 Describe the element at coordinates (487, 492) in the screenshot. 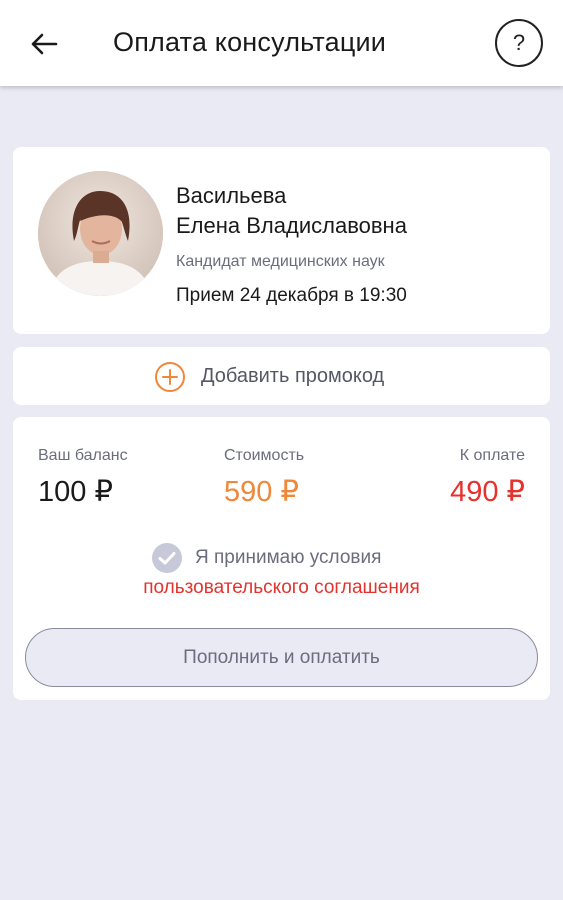

I see `to-pay-value: 490 ₽` at that location.